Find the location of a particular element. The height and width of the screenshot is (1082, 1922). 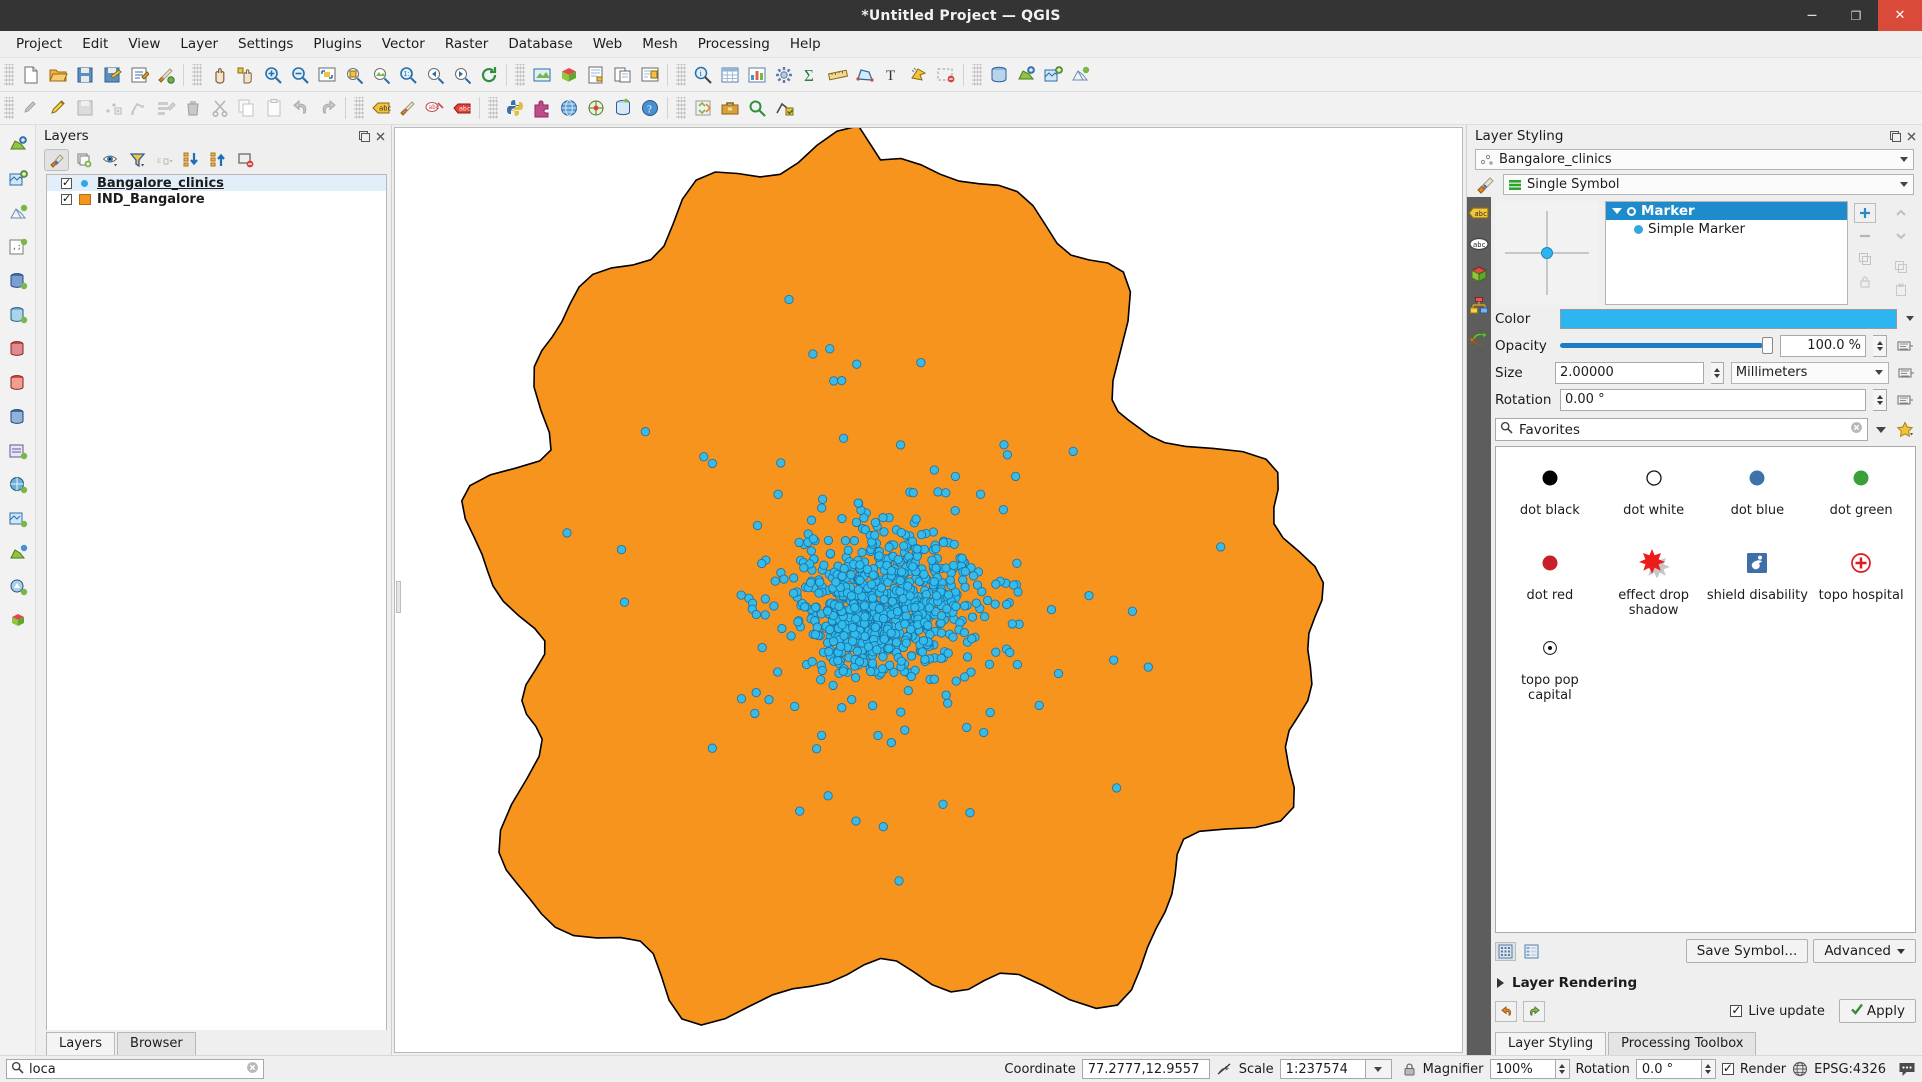

new-map-view-icon is located at coordinates (541, 74).